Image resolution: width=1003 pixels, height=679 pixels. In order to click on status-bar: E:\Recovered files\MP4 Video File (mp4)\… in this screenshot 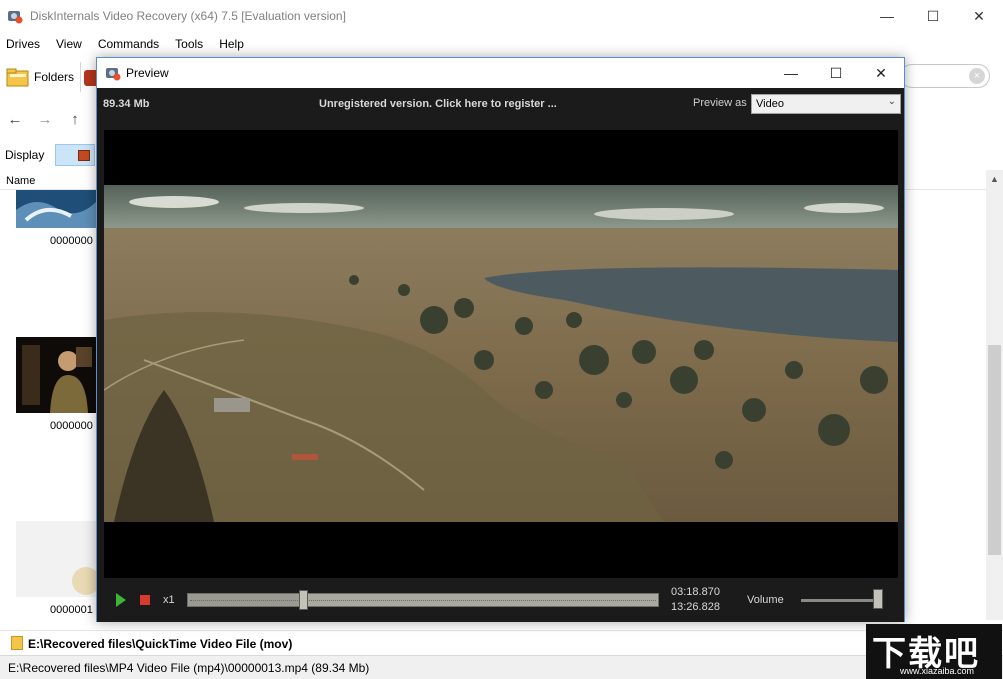, I will do `click(501, 667)`.